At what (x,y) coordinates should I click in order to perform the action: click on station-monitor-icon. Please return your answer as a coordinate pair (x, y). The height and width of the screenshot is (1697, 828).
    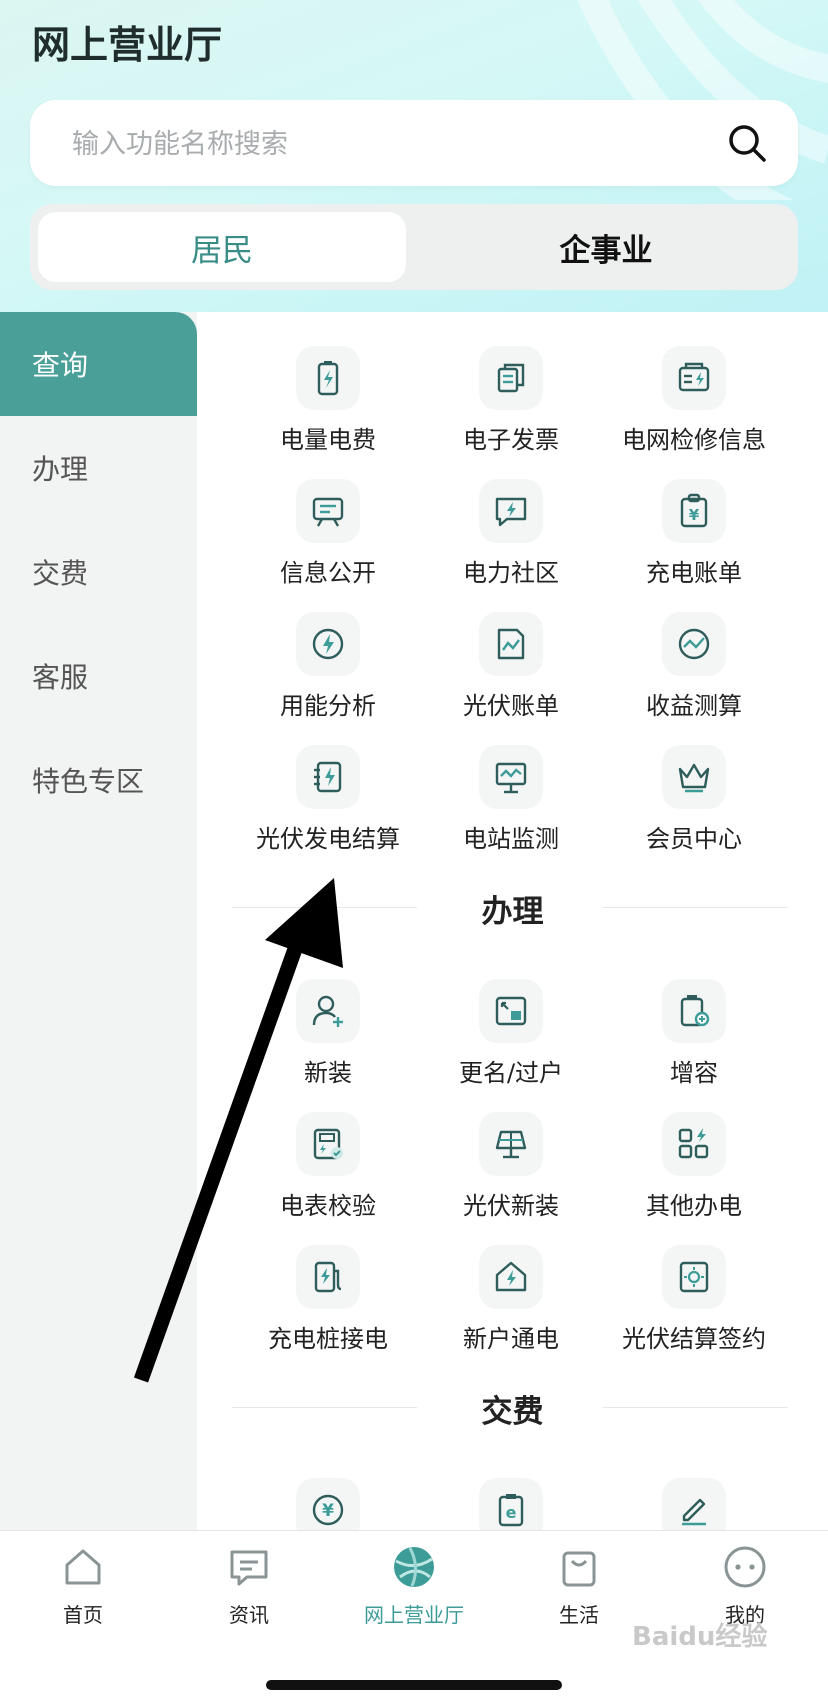
    Looking at the image, I should click on (511, 778).